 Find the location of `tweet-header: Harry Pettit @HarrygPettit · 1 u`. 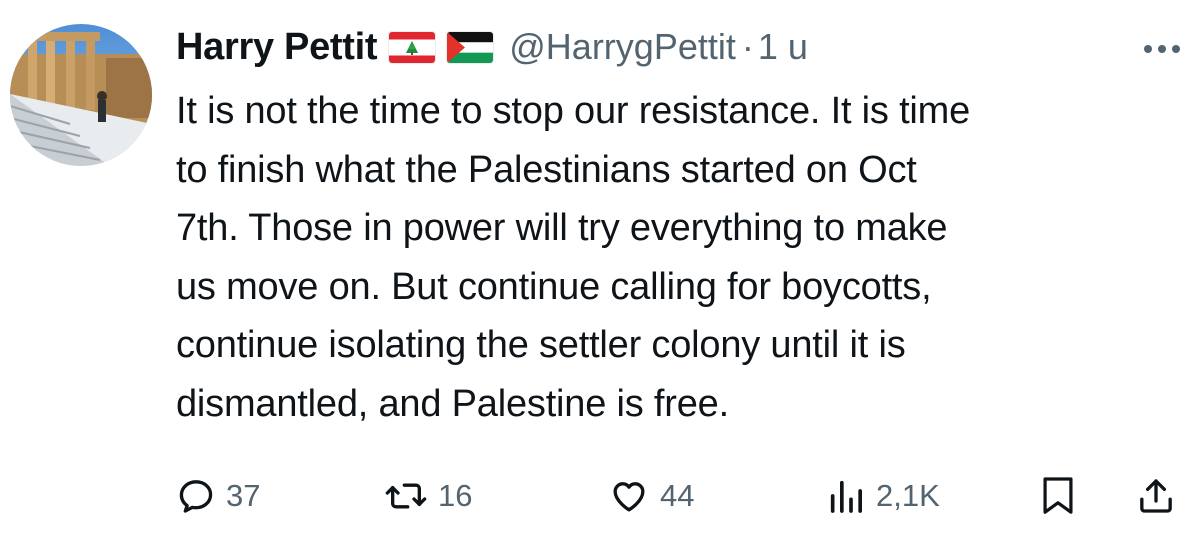

tweet-header: Harry Pettit @HarrygPettit · 1 u is located at coordinates (492, 47).